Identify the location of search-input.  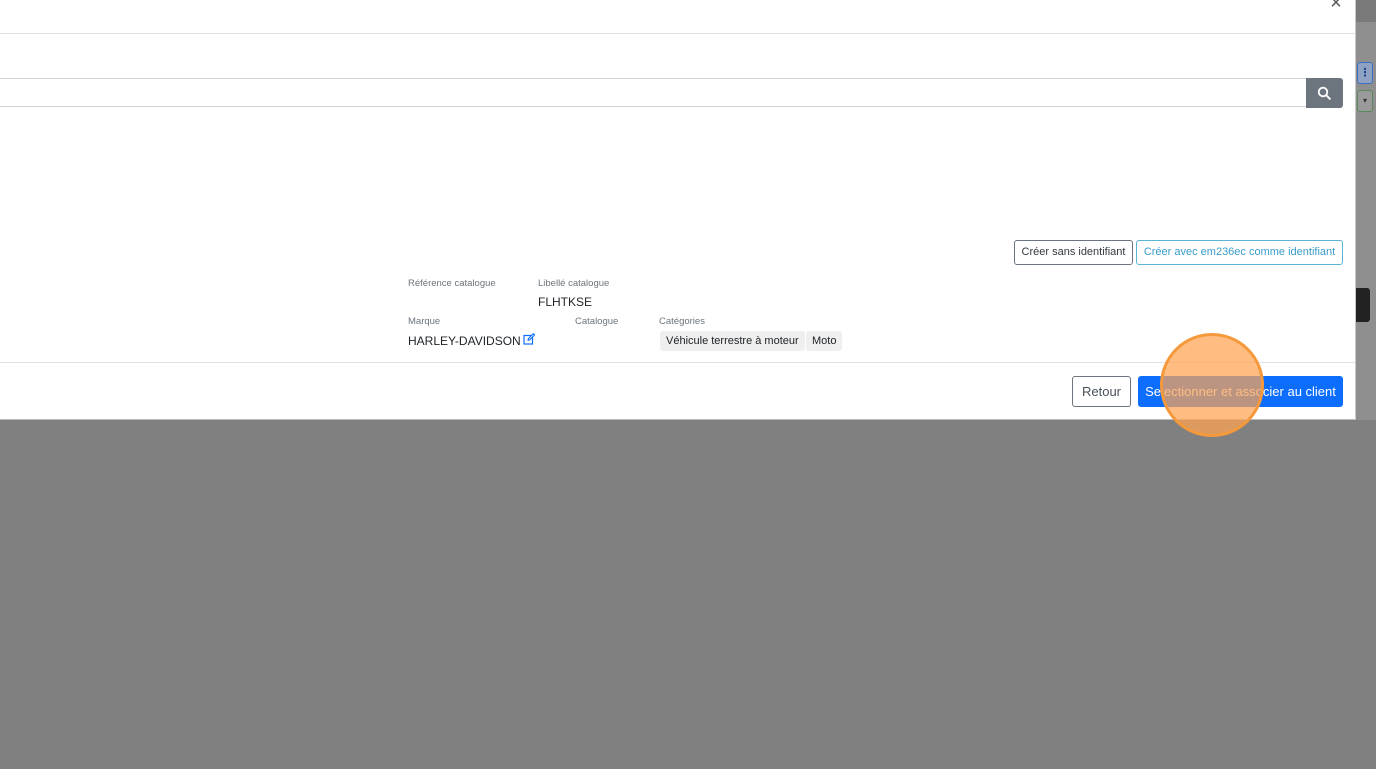
(653, 92).